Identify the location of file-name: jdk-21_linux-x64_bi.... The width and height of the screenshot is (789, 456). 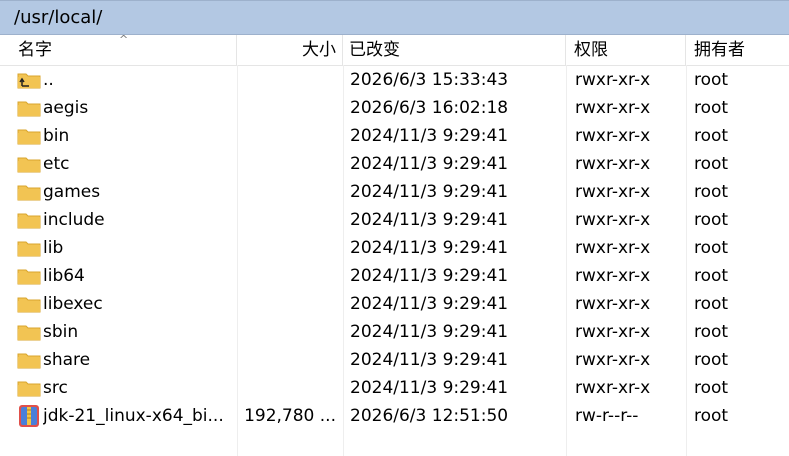
(133, 416).